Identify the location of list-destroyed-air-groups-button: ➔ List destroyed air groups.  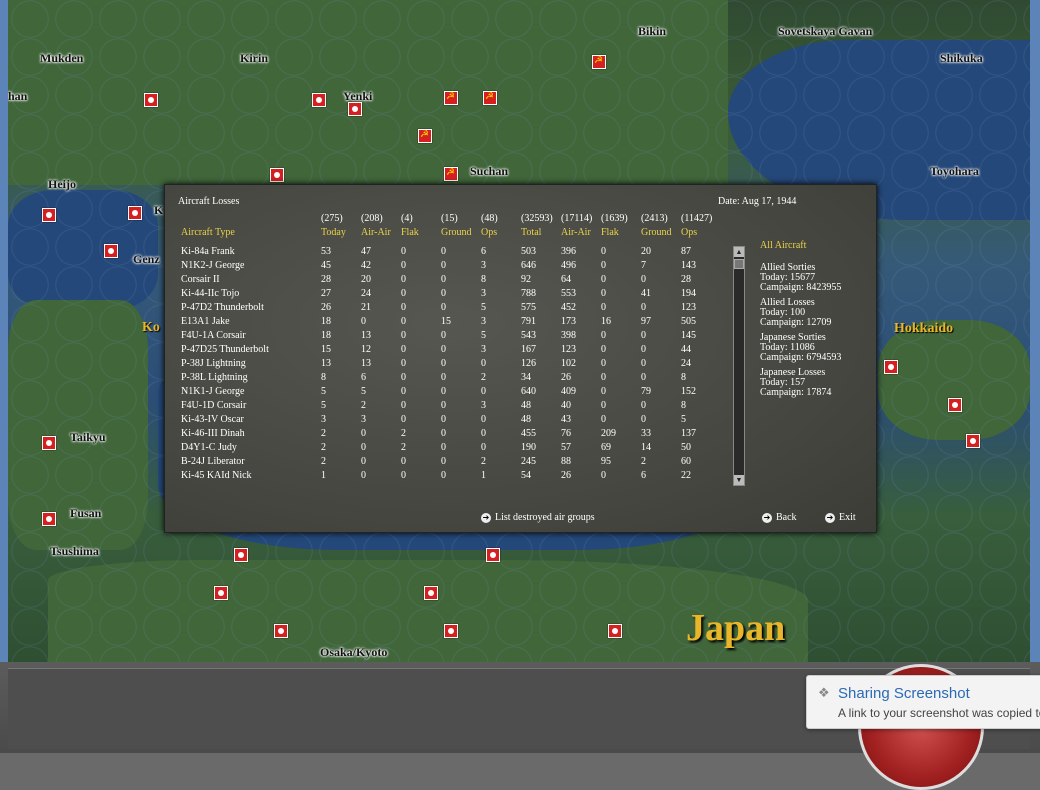
(538, 517).